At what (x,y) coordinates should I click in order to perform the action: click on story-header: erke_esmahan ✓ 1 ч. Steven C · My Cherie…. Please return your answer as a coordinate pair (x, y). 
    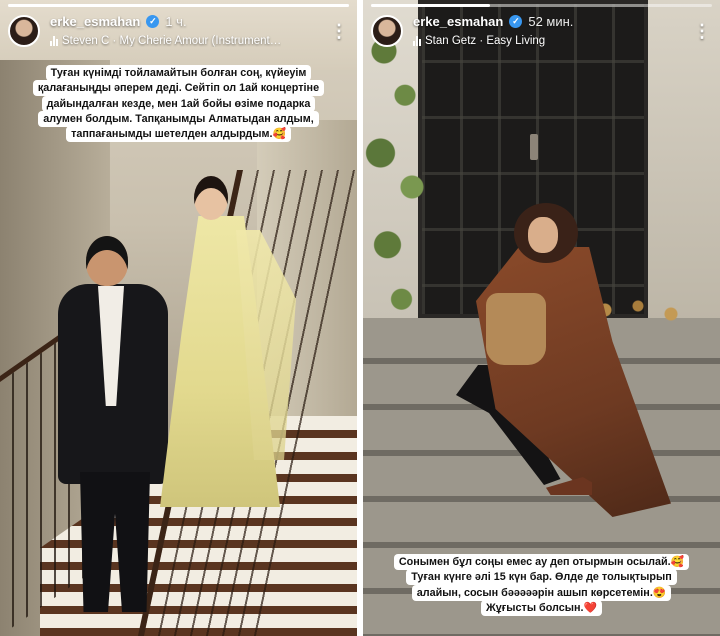
    Looking at the image, I should click on (178, 31).